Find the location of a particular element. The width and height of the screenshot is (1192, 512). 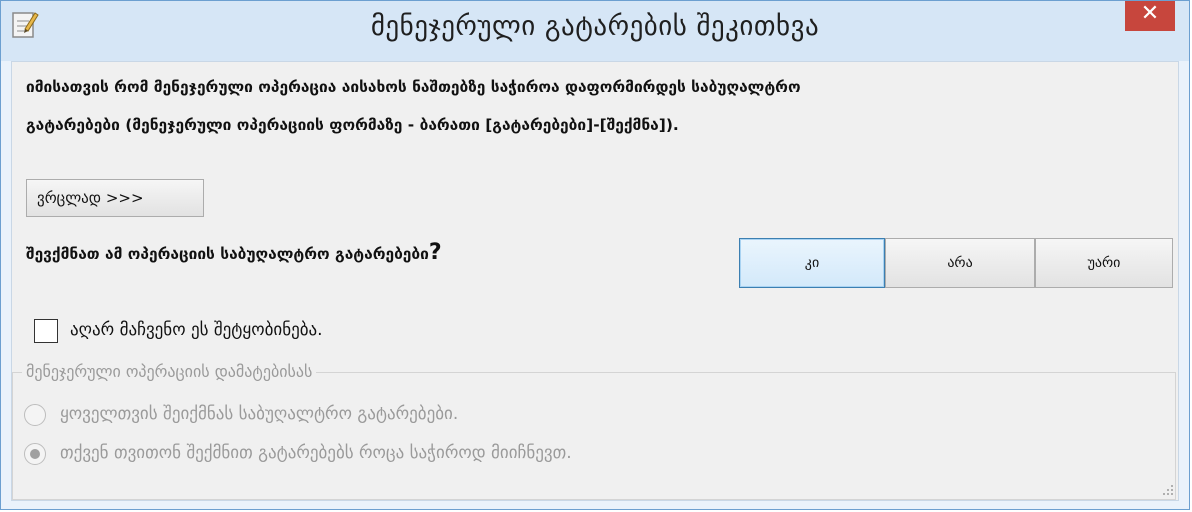

dont-show-again-label: აღარ მაჩვენო ეს შეტყობინება. is located at coordinates (196, 330).